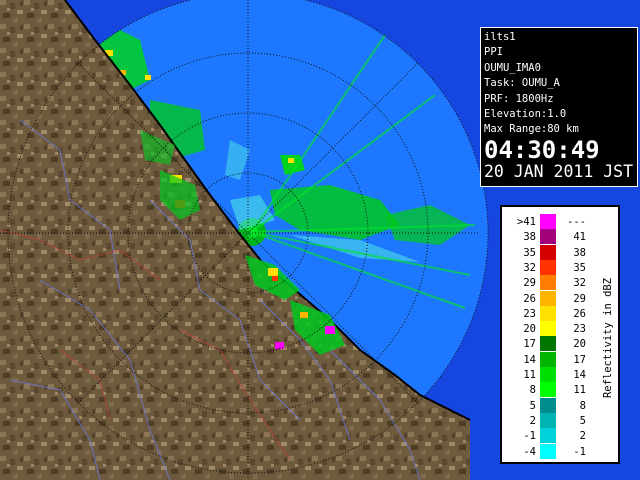 The image size is (640, 480). I want to click on elevation-label: Elevation:1.0, so click(525, 113).